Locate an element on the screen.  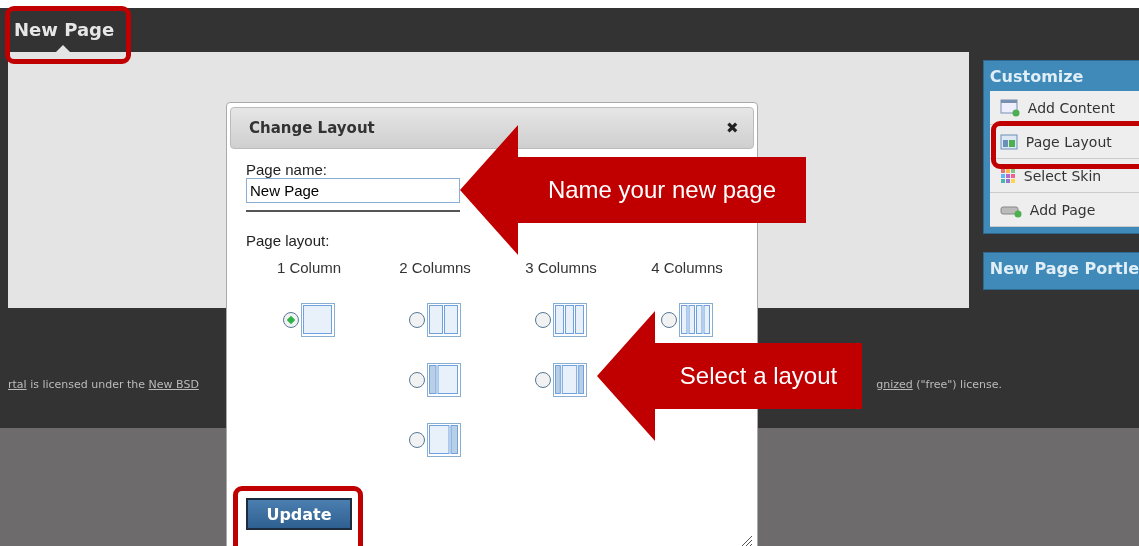
column-label: 4 Columns is located at coordinates (687, 267).